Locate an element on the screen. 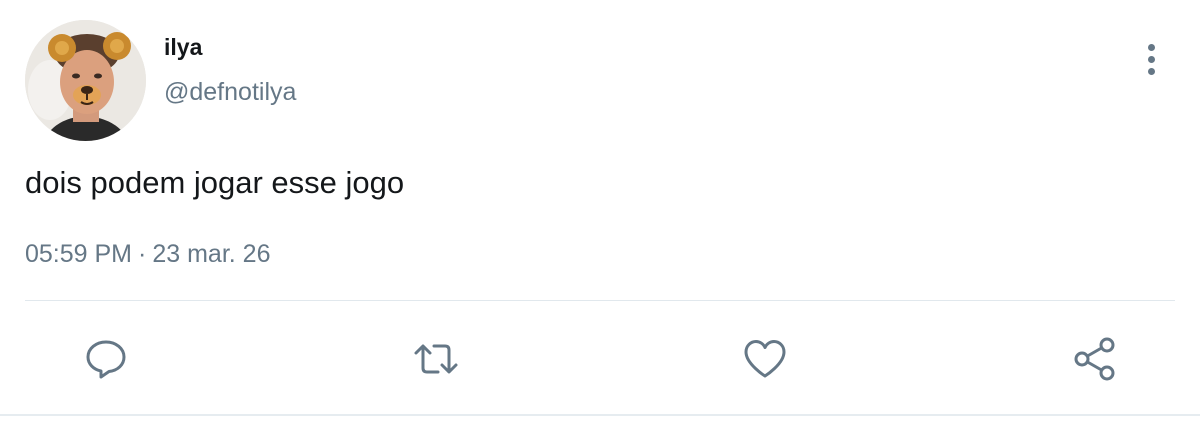  bottom-divider is located at coordinates (600, 415).